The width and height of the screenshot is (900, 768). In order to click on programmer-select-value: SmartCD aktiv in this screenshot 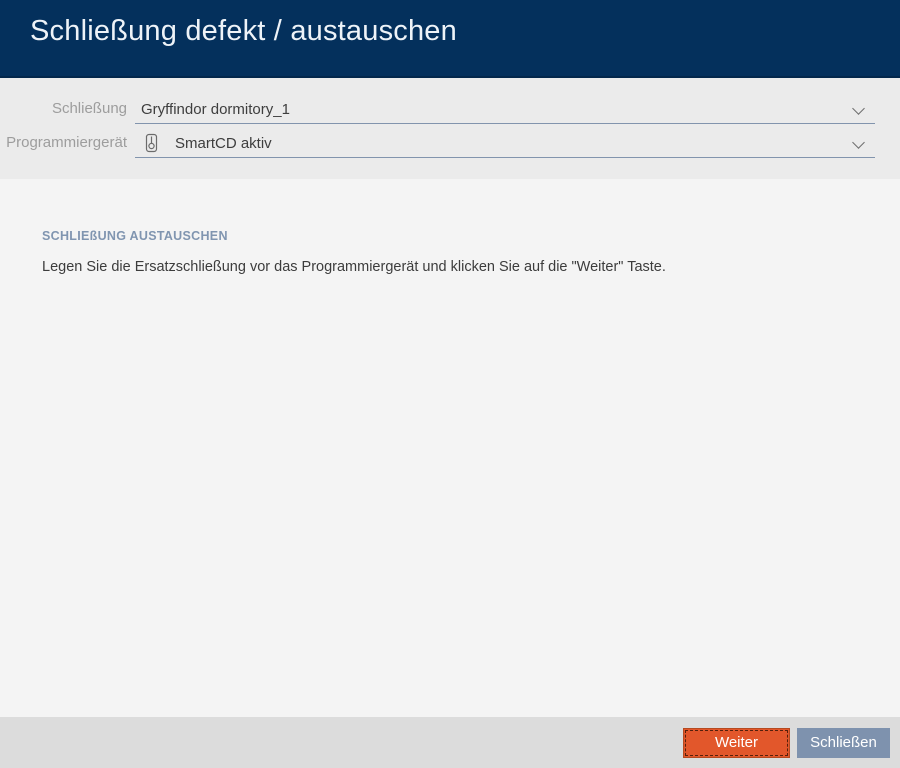, I will do `click(223, 143)`.